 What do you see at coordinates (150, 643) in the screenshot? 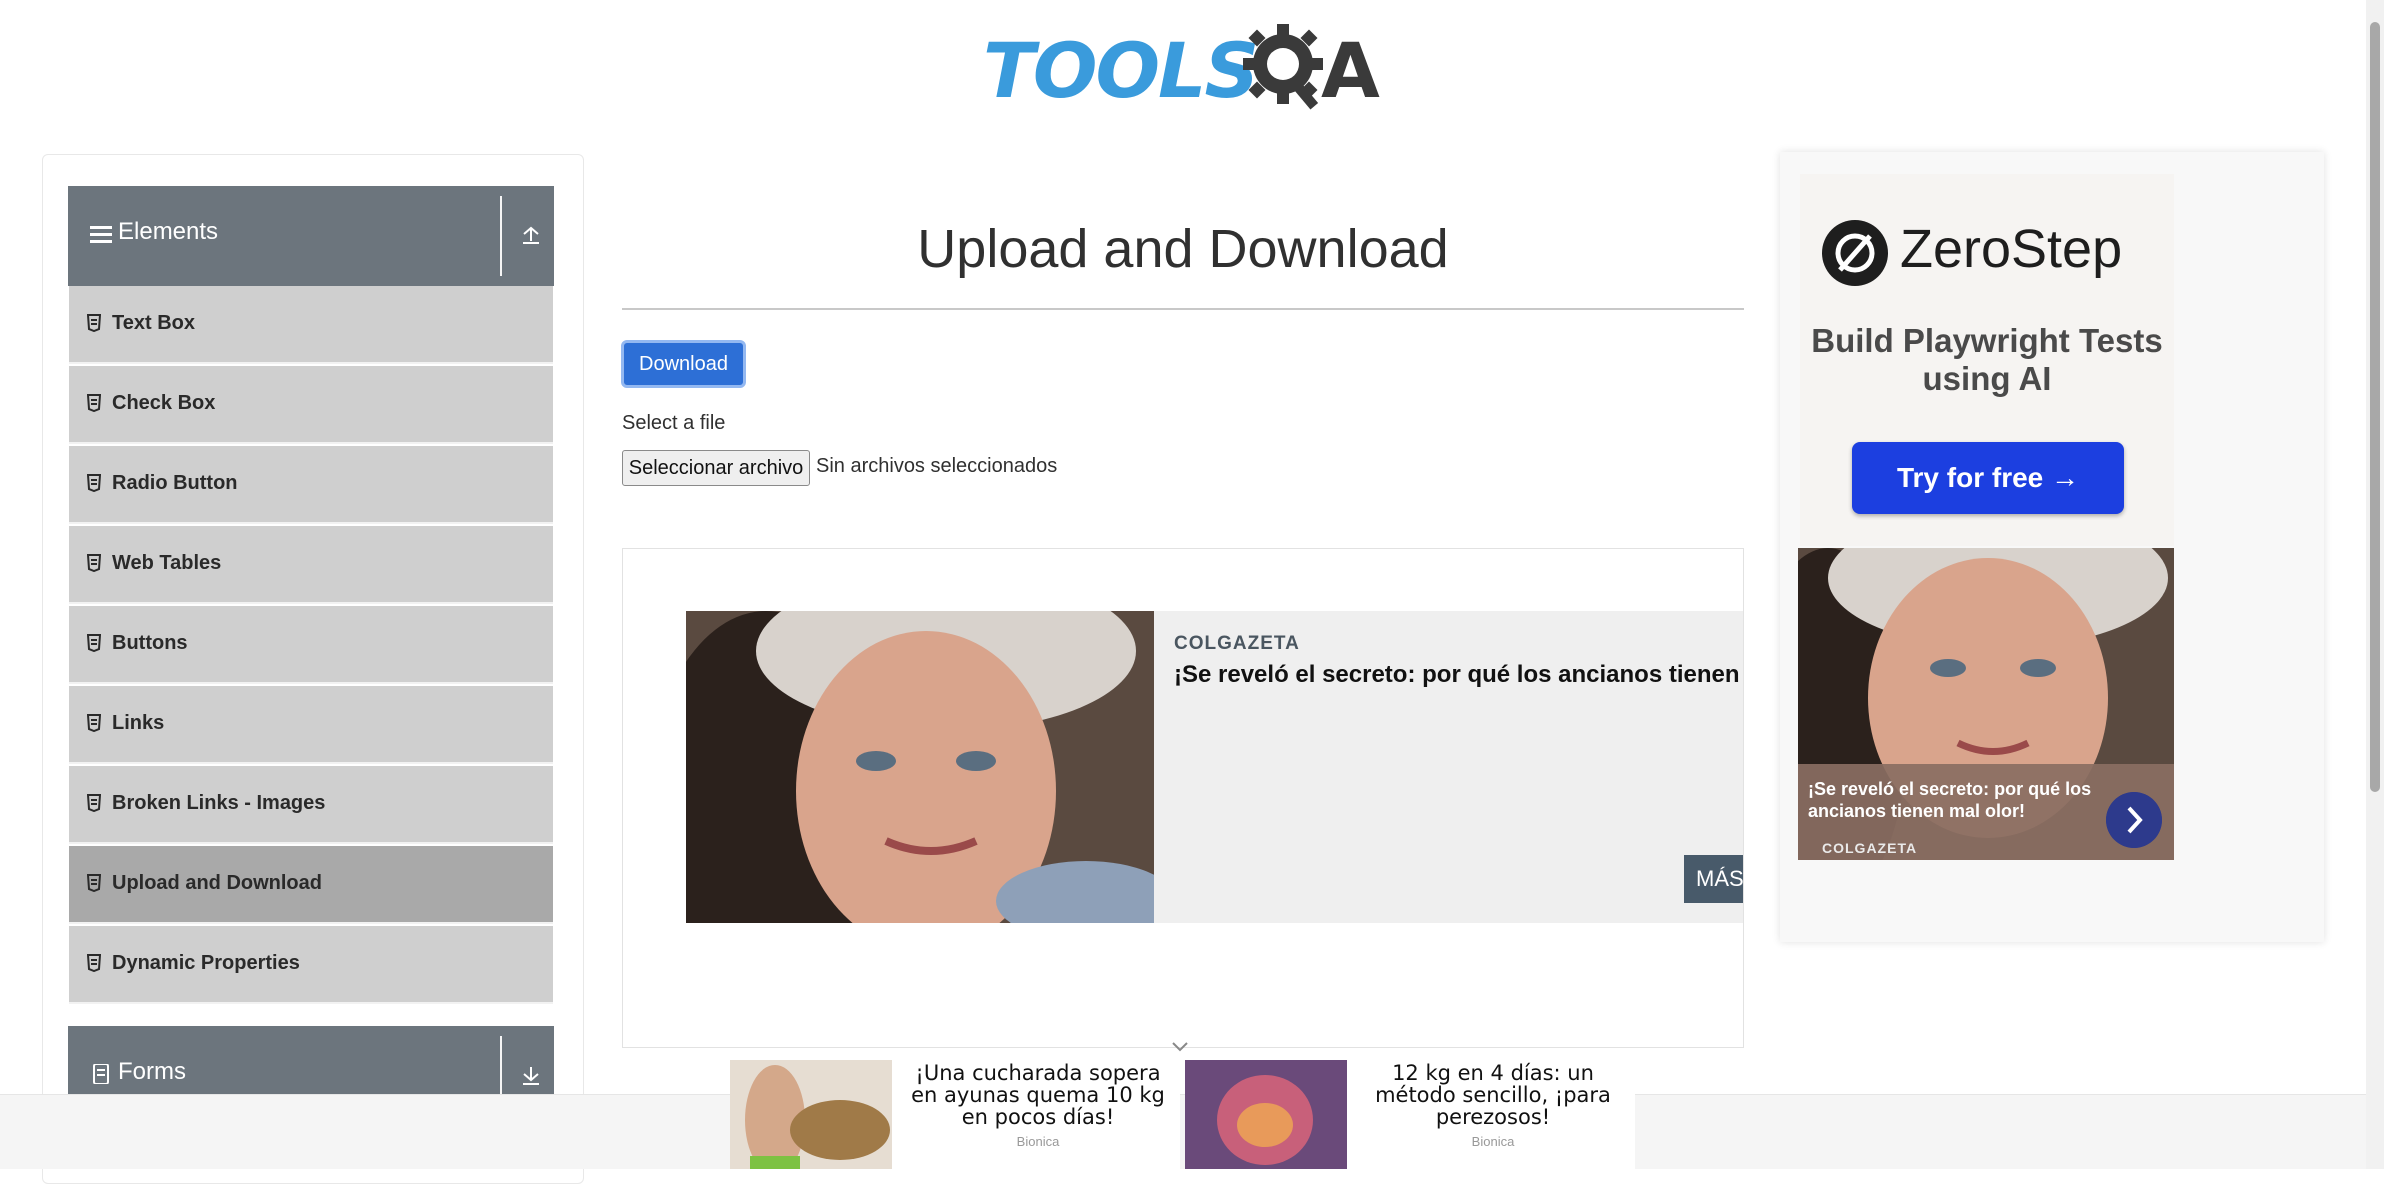
I see `sidebar-item-label: Buttons` at bounding box center [150, 643].